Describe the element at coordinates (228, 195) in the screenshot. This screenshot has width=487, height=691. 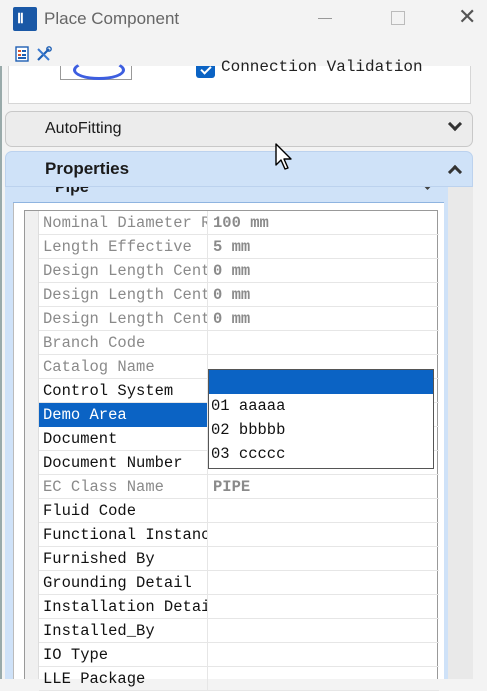
I see `pipe-group-header: Pipe` at that location.